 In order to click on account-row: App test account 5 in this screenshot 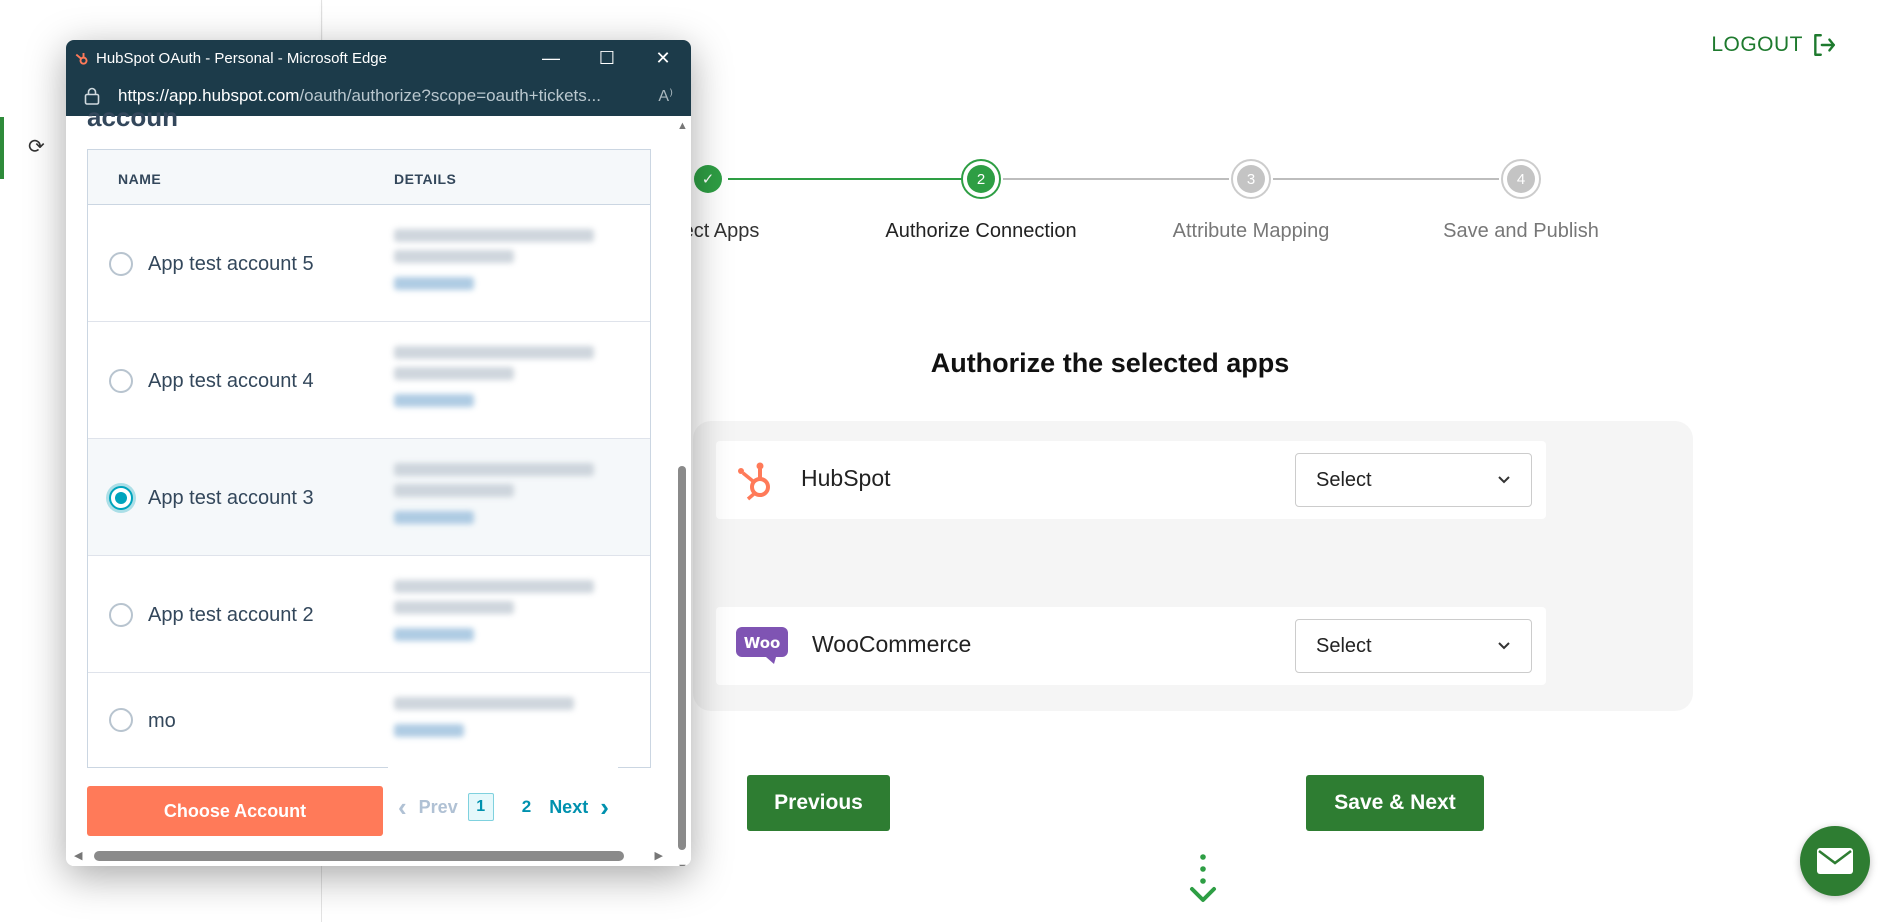, I will do `click(369, 263)`.